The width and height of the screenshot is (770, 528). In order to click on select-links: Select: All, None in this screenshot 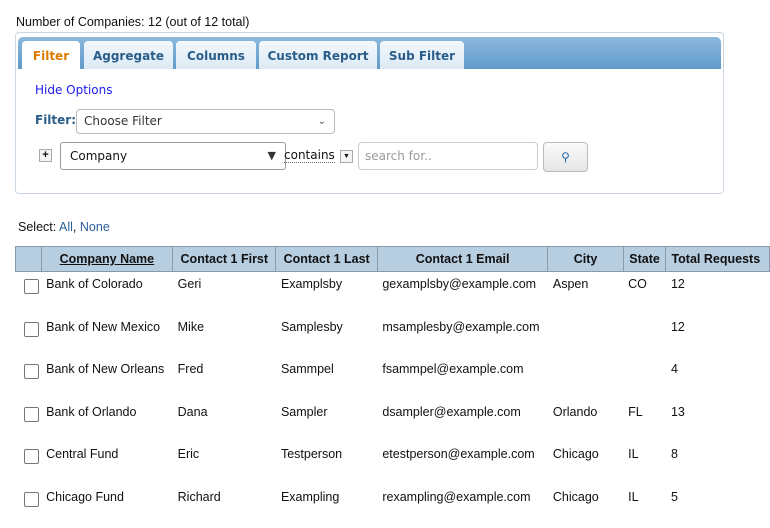, I will do `click(64, 227)`.